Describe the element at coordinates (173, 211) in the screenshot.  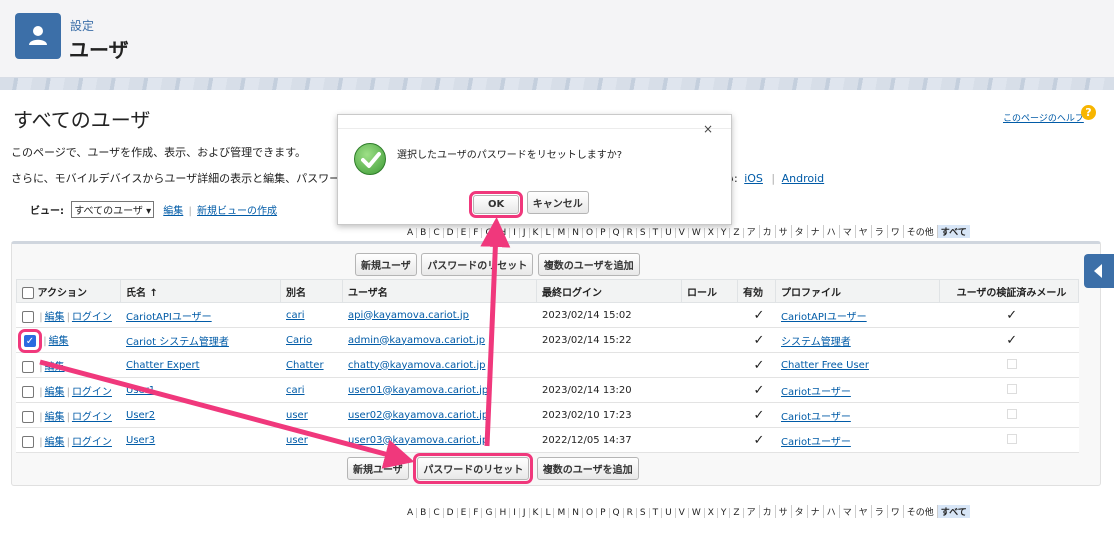
I see `view-edit-link: 編集` at that location.